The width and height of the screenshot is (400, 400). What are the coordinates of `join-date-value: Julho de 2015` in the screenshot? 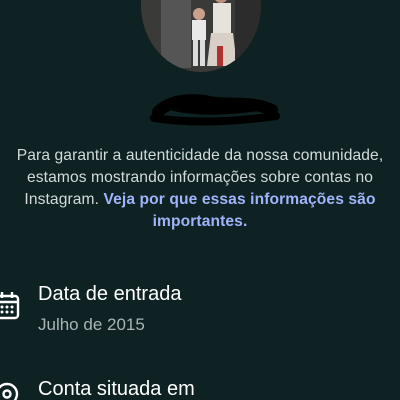 It's located at (91, 324).